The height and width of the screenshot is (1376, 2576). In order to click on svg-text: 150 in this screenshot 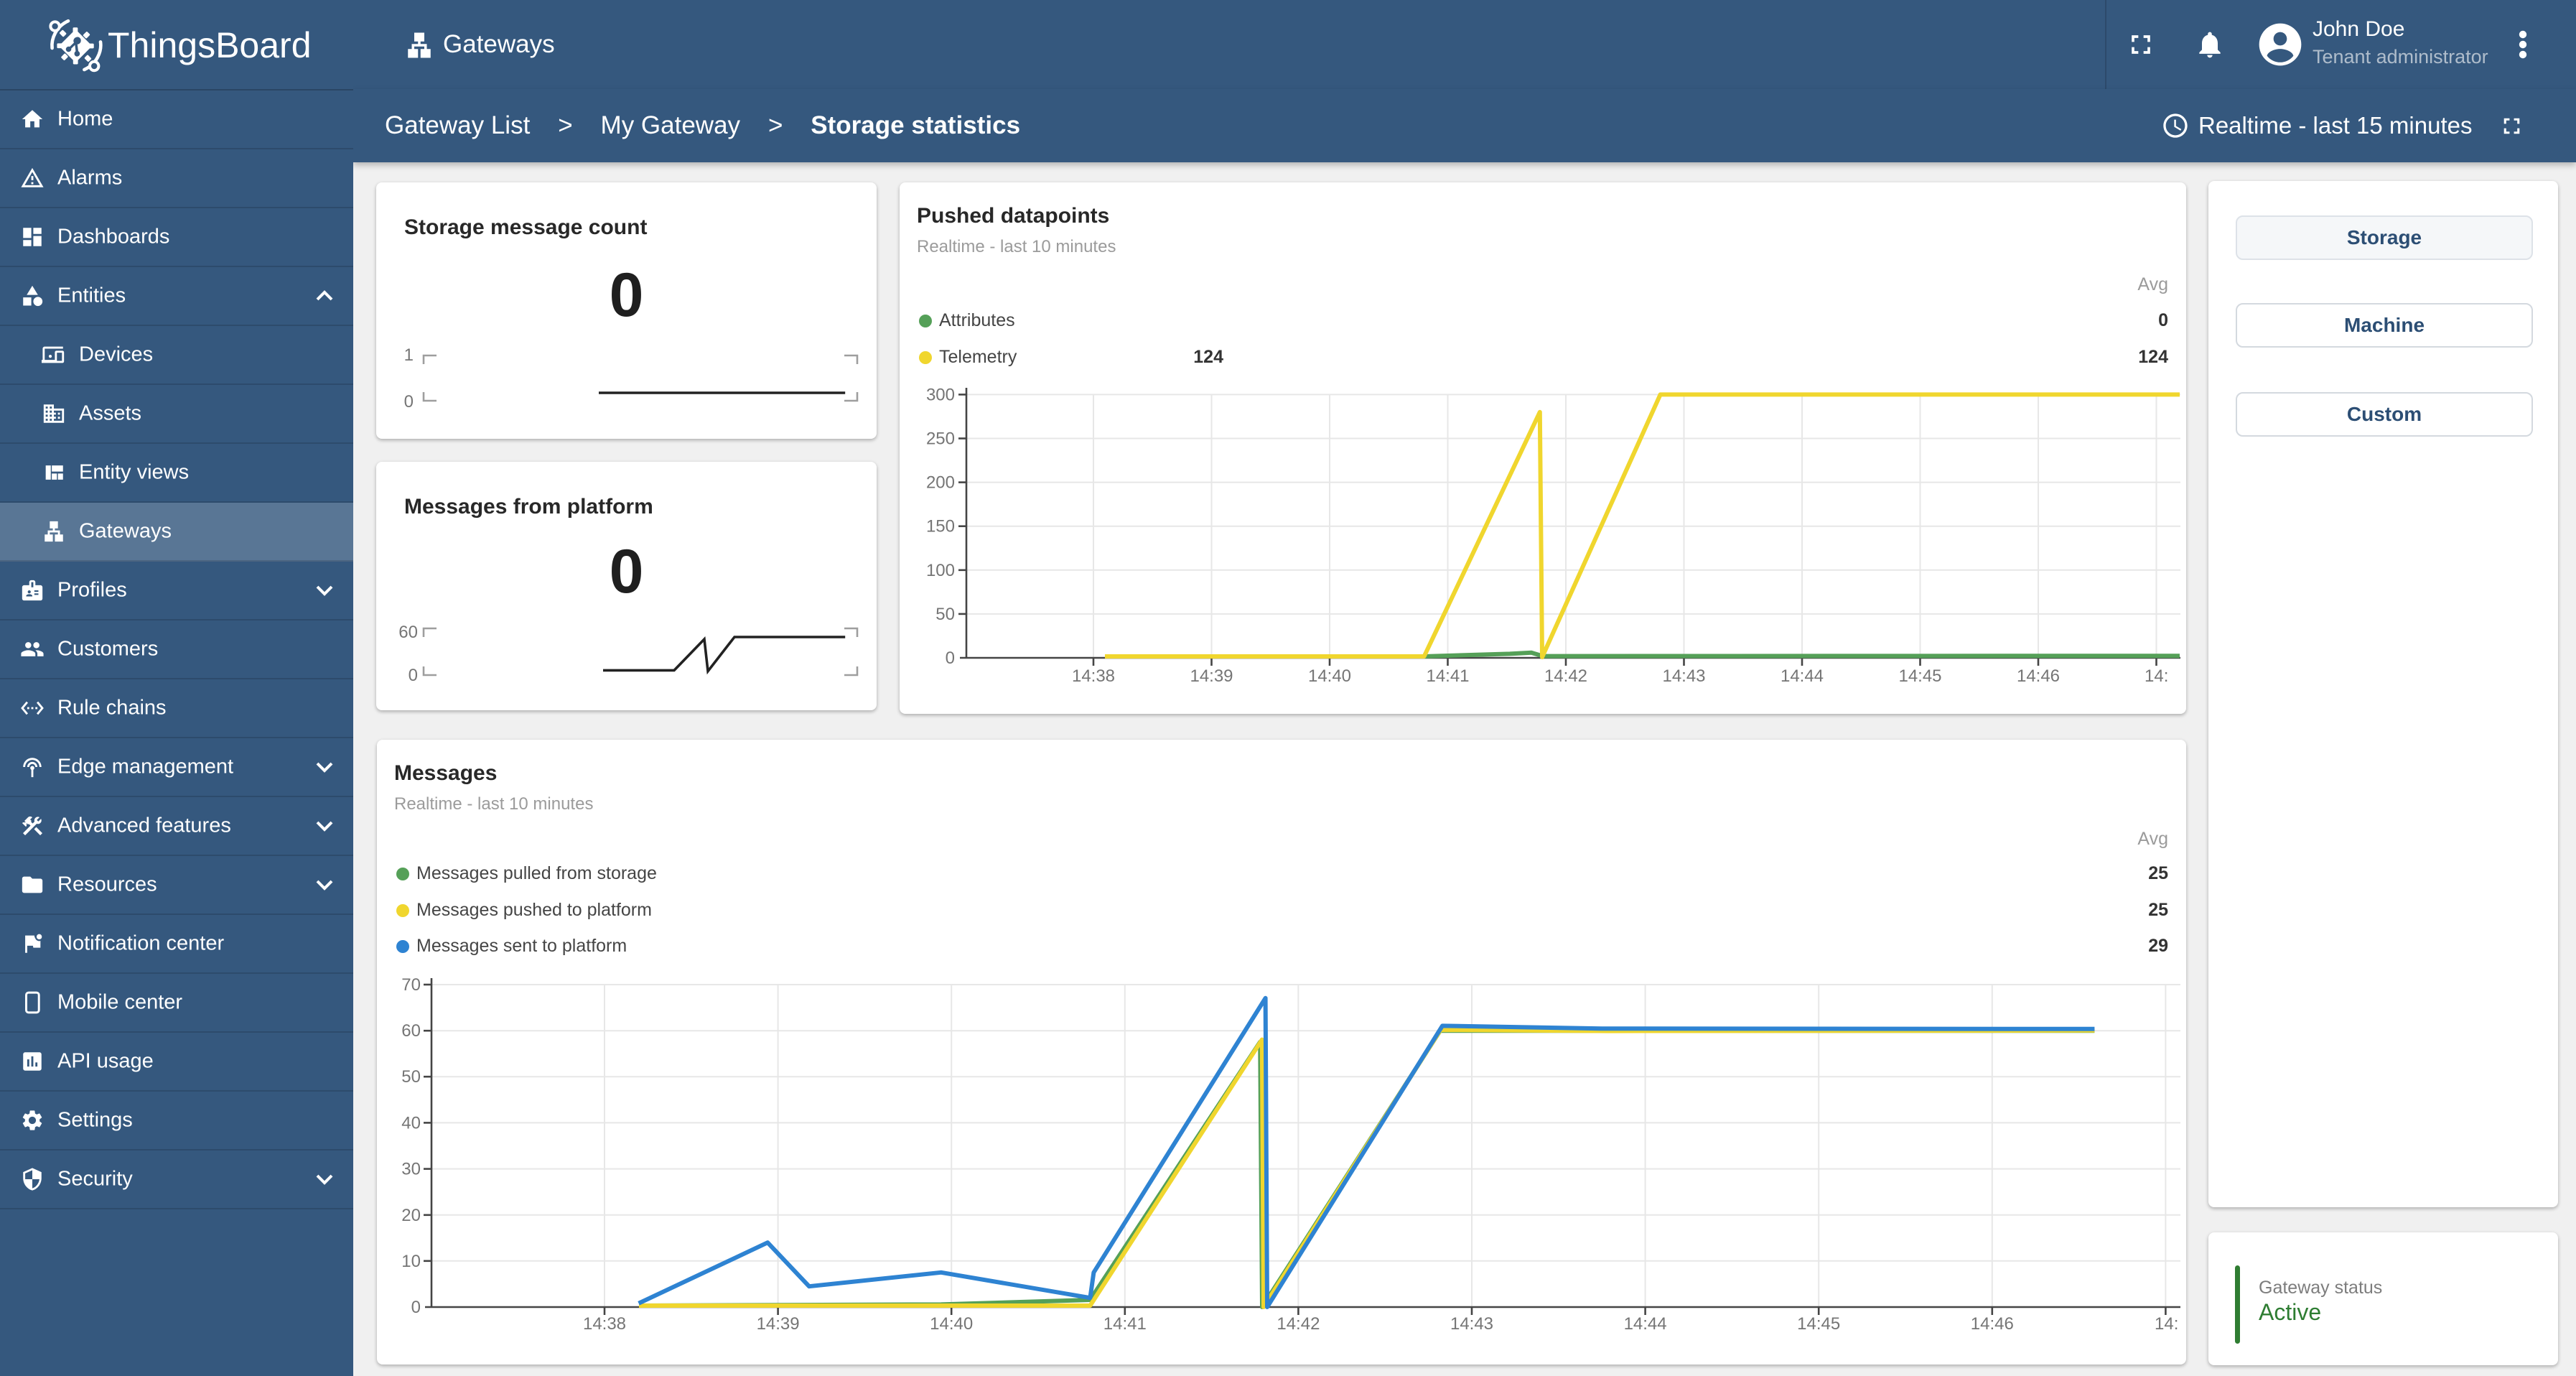, I will do `click(940, 526)`.